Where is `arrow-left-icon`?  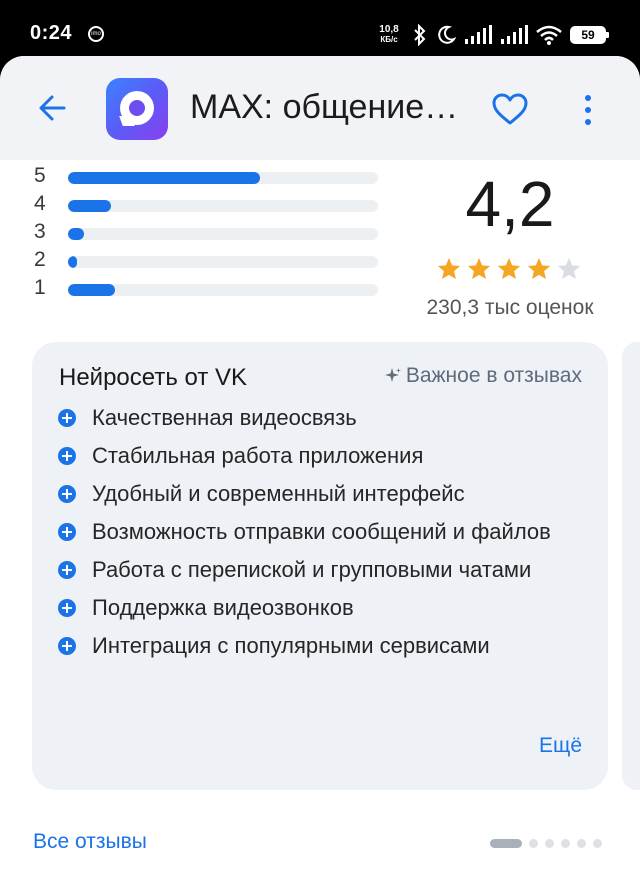
arrow-left-icon is located at coordinates (52, 108).